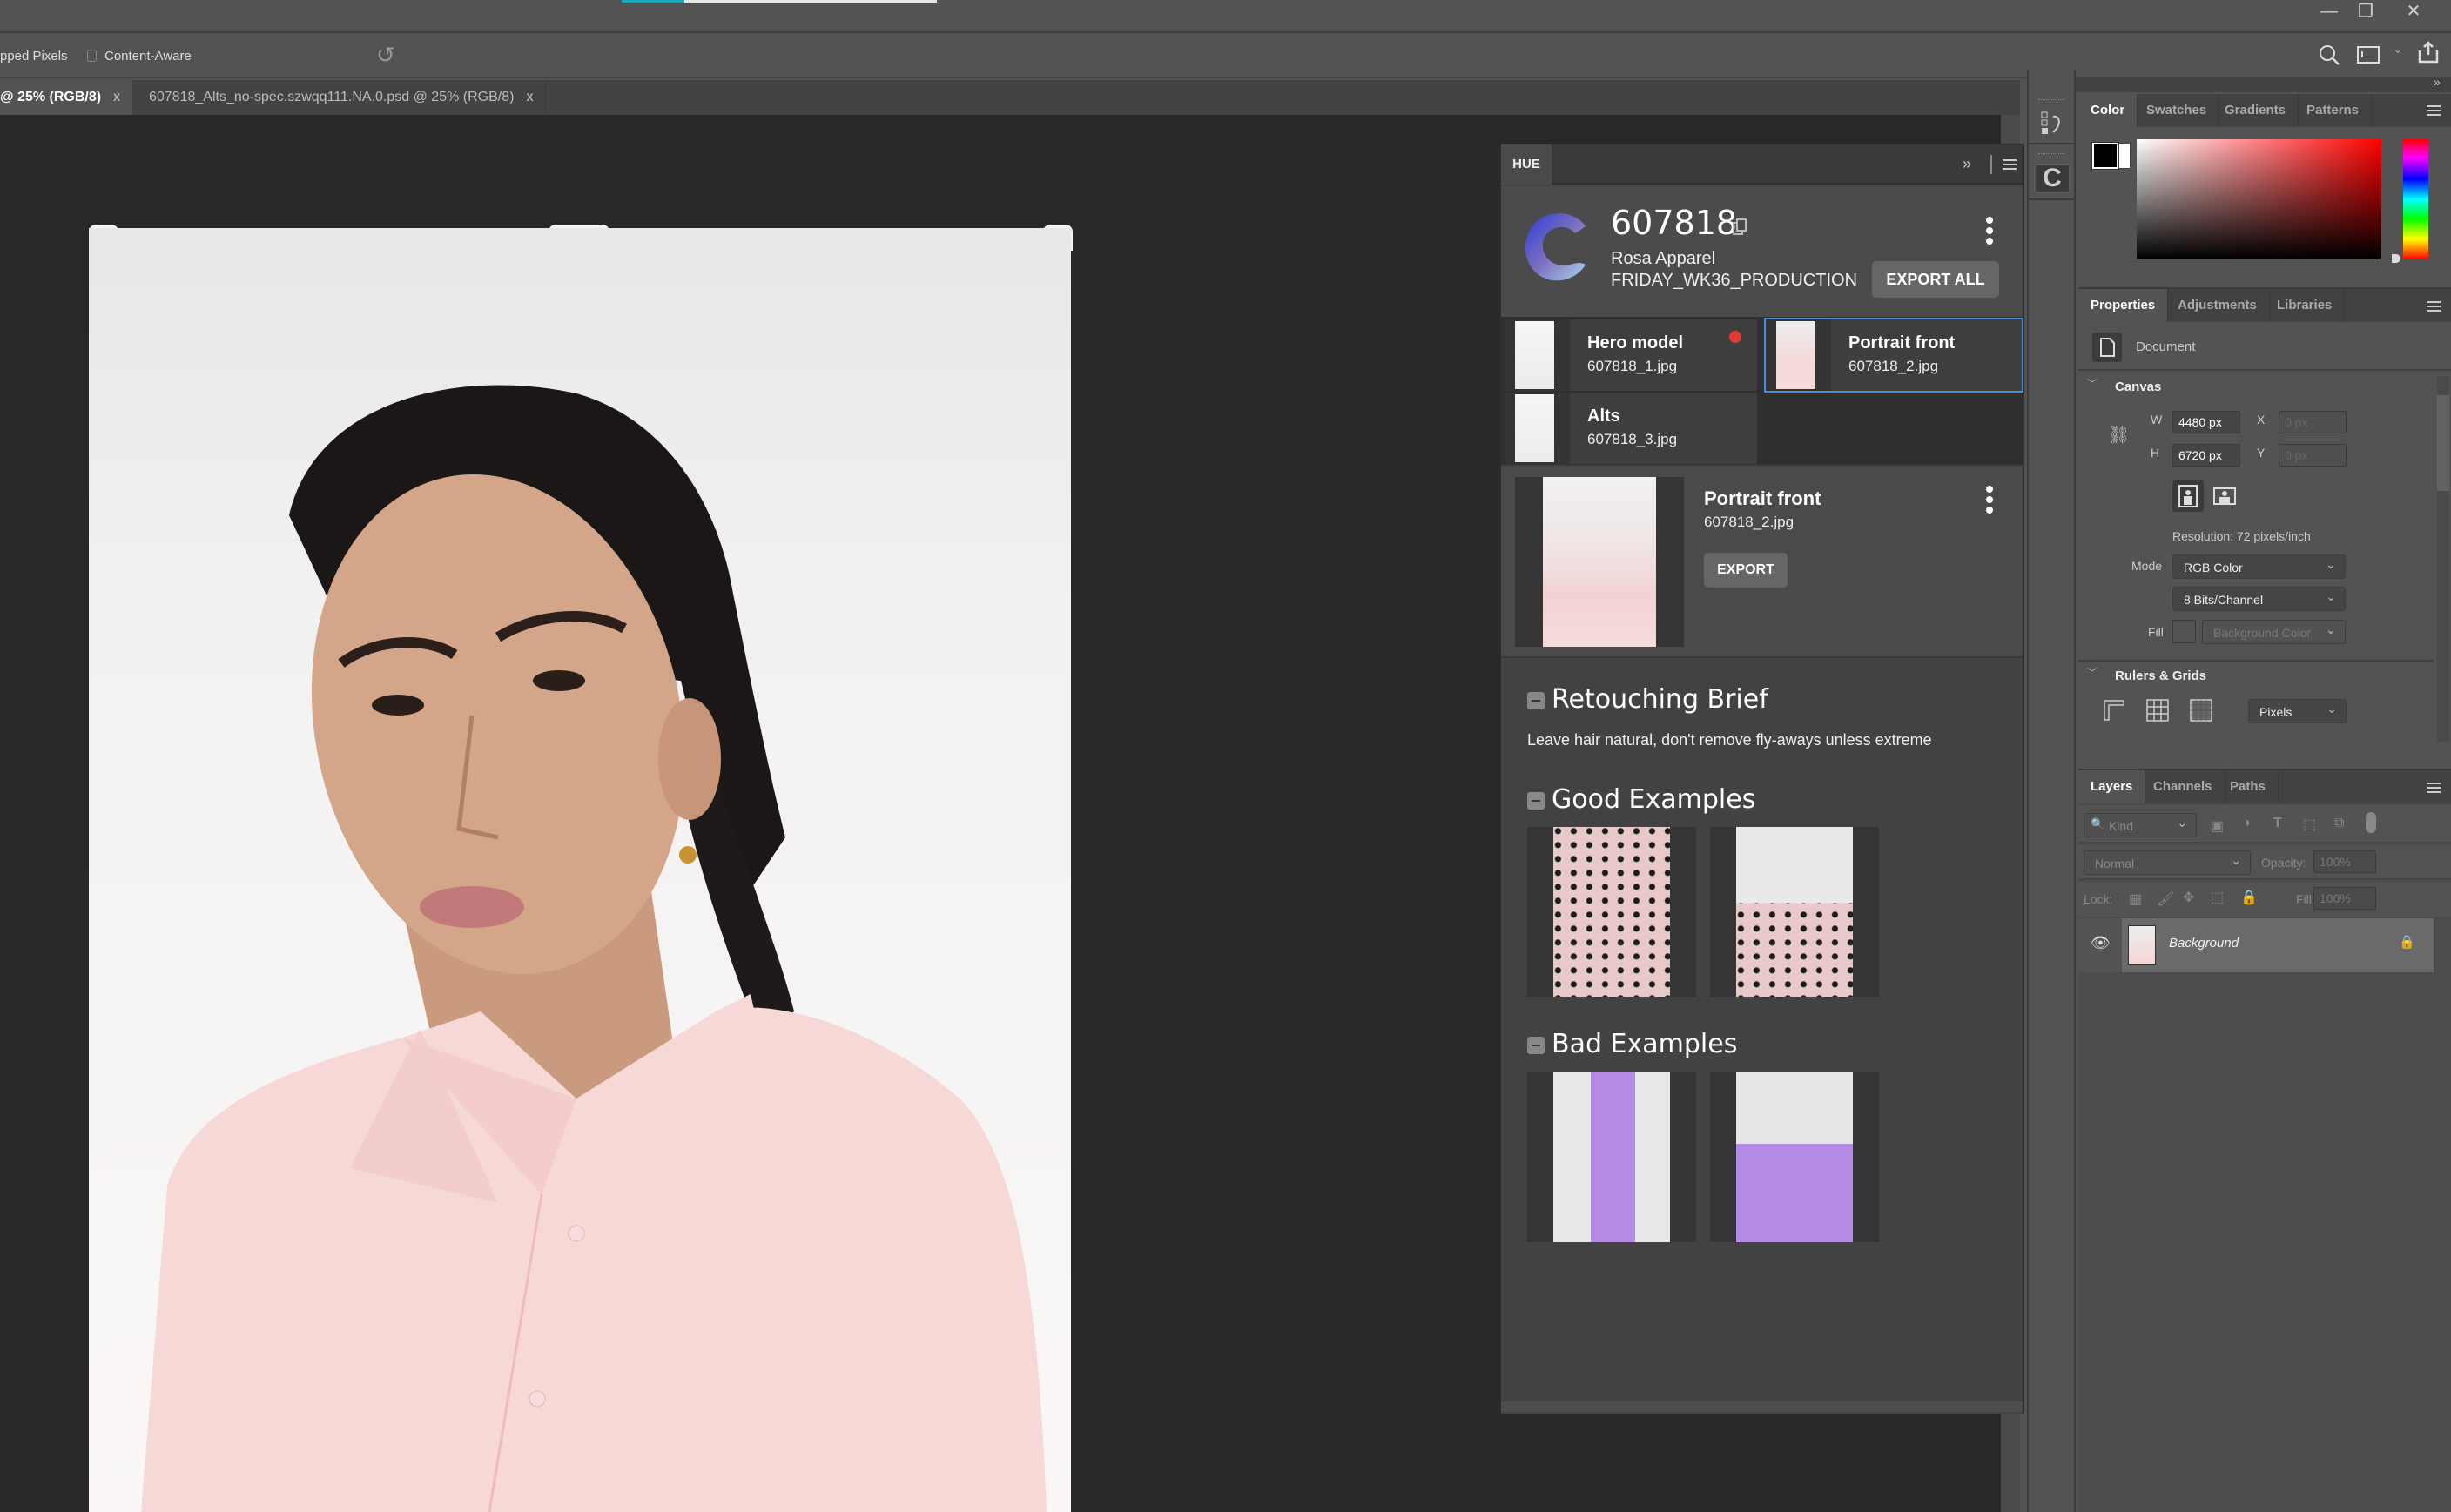 This screenshot has width=2451, height=1512. Describe the element at coordinates (2092, 383) in the screenshot. I see `canvas-chevron-icon: ﹀` at that location.